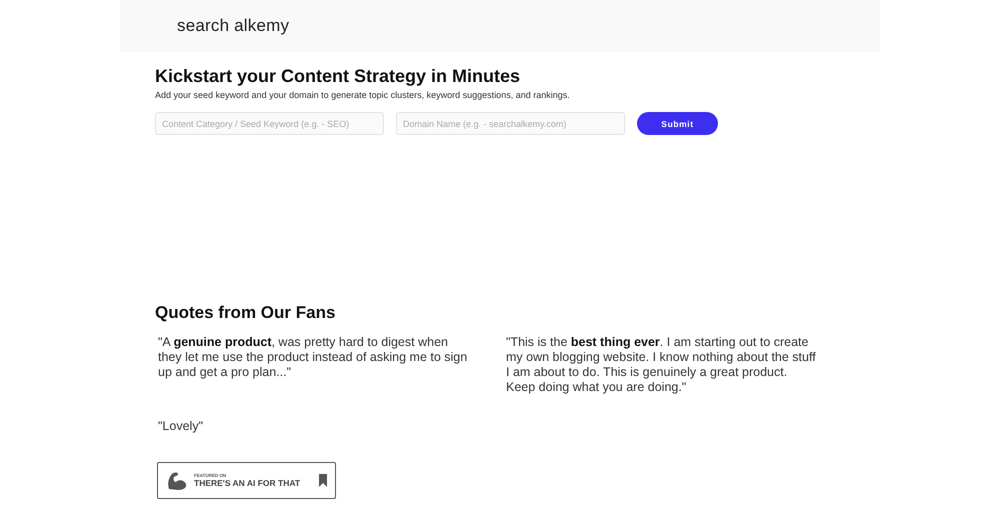  Describe the element at coordinates (363, 95) in the screenshot. I see `hero-subtitle: Add your seed keyword and your domain to generate topic clusters, keyword suggestions, and rankings.` at that location.